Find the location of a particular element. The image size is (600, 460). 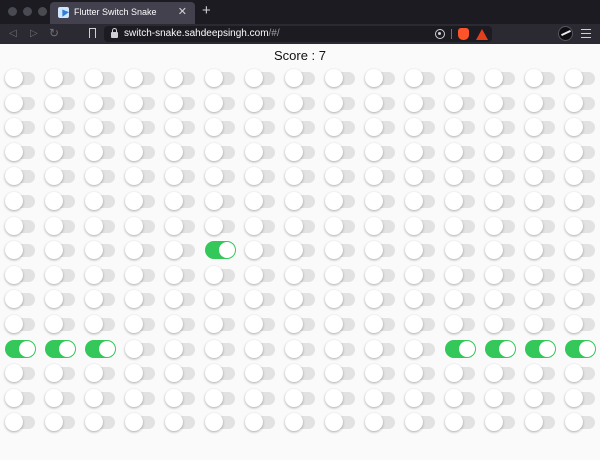

window-close-button is located at coordinates (12, 11).